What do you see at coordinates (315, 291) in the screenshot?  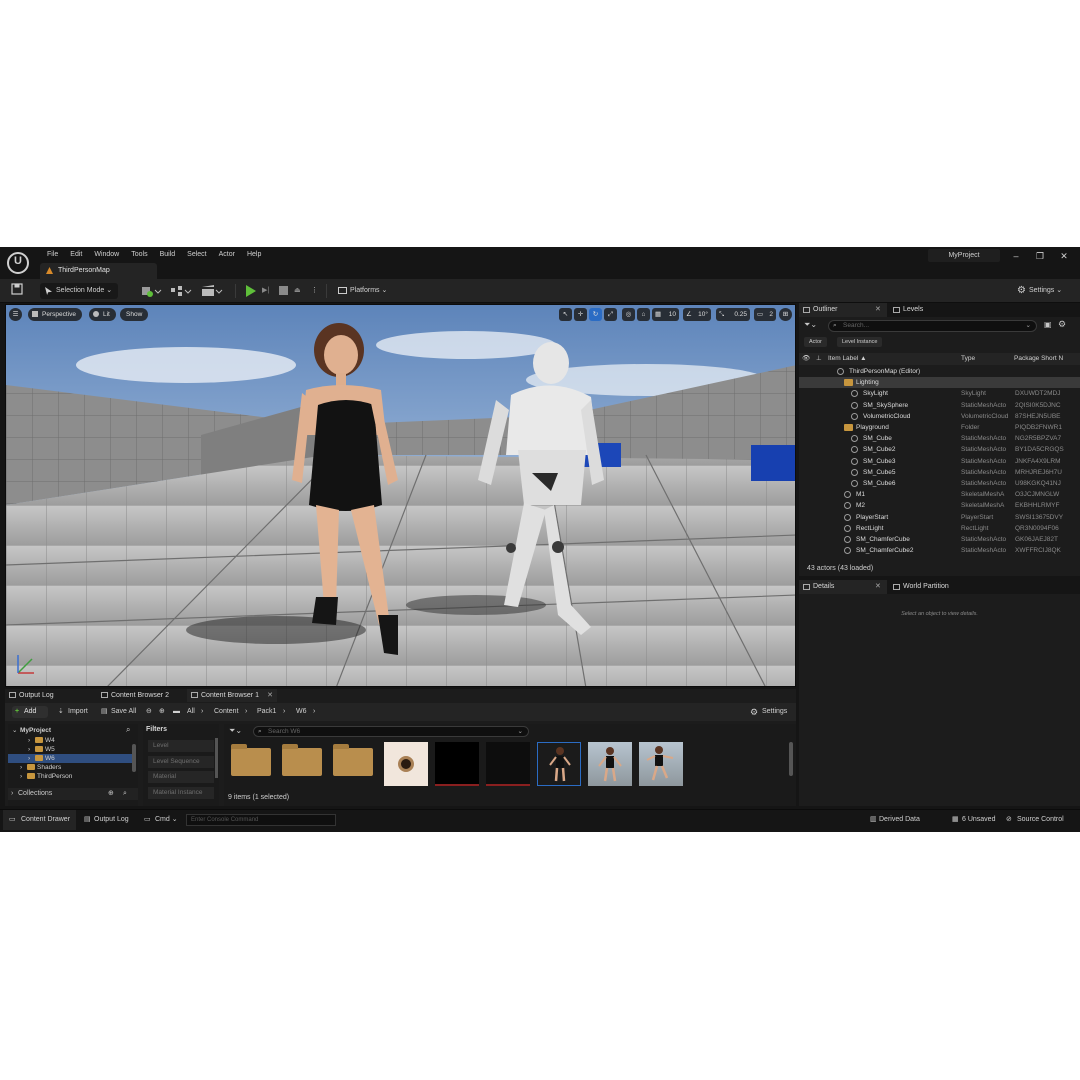 I see `more-options-icon: ⋮` at bounding box center [315, 291].